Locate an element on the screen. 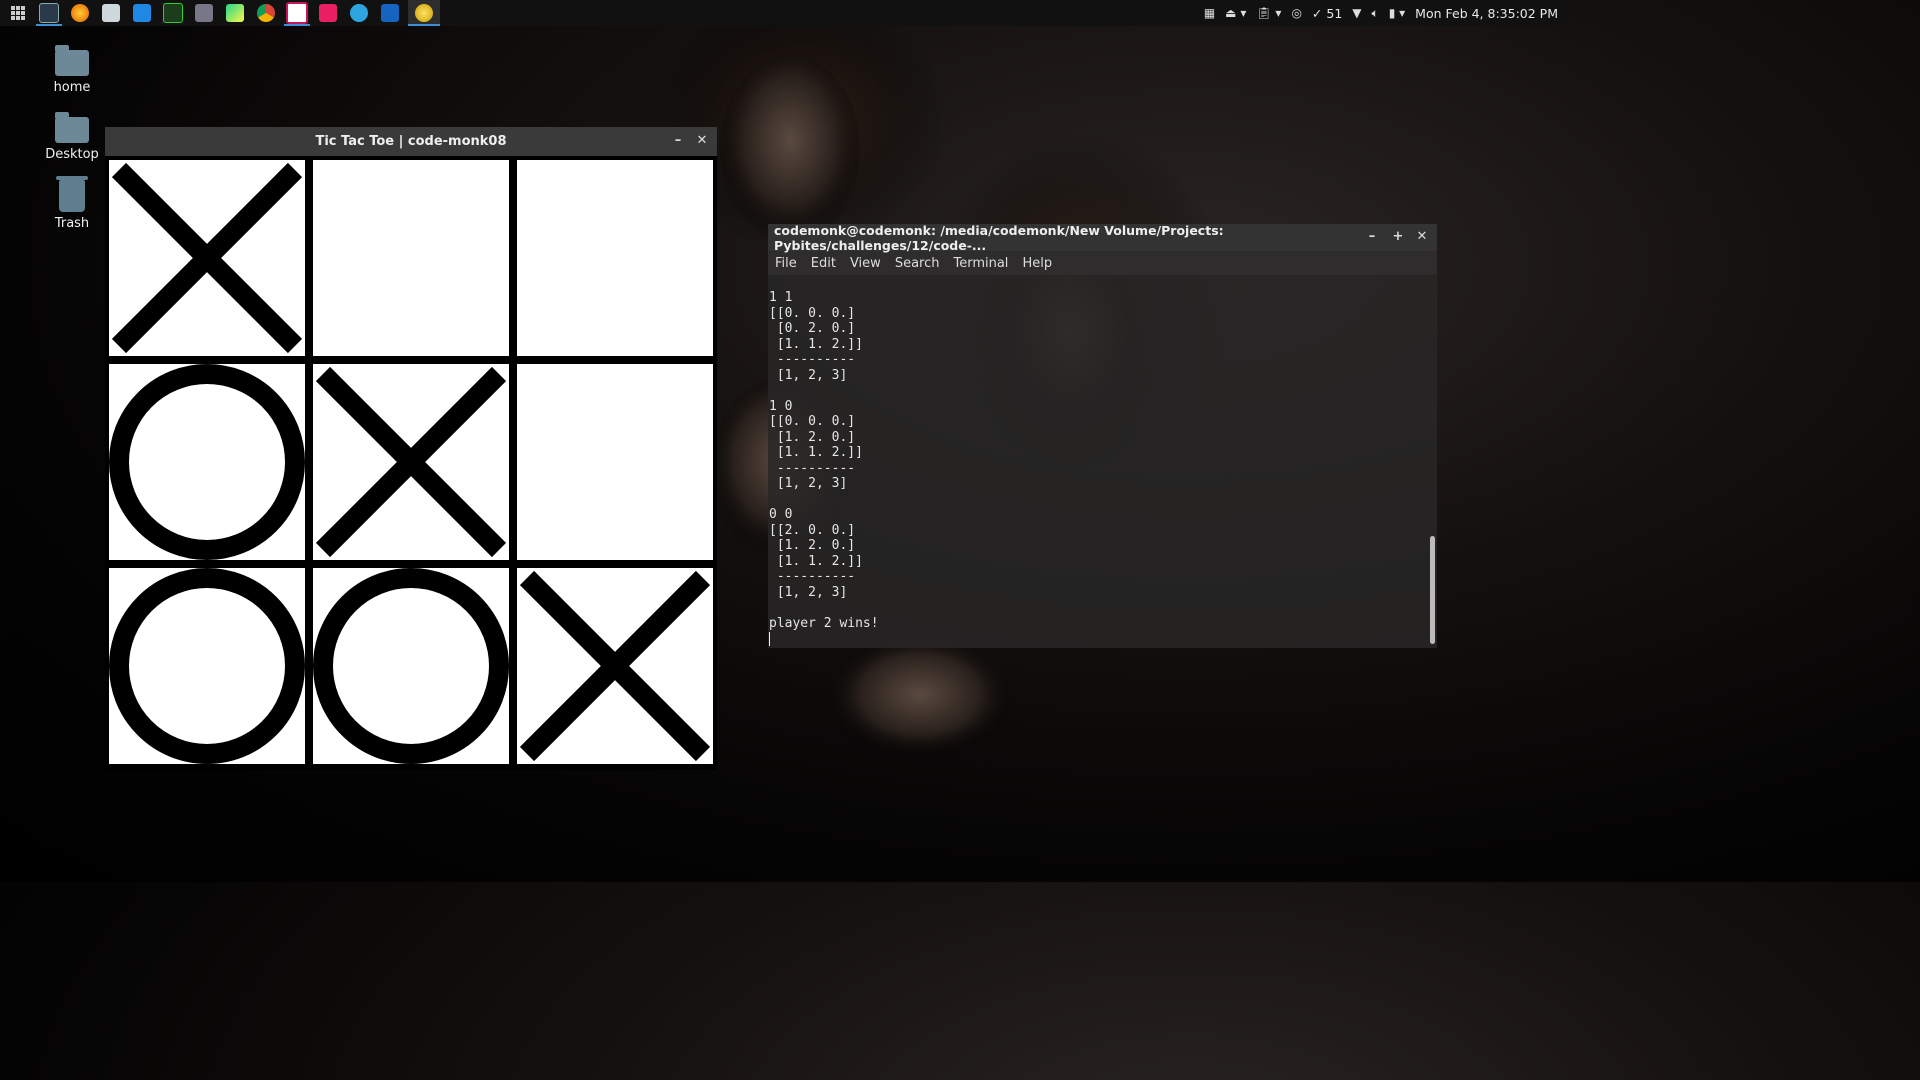 This screenshot has height=1080, width=1920. menu-terminal: Terminal is located at coordinates (980, 263).